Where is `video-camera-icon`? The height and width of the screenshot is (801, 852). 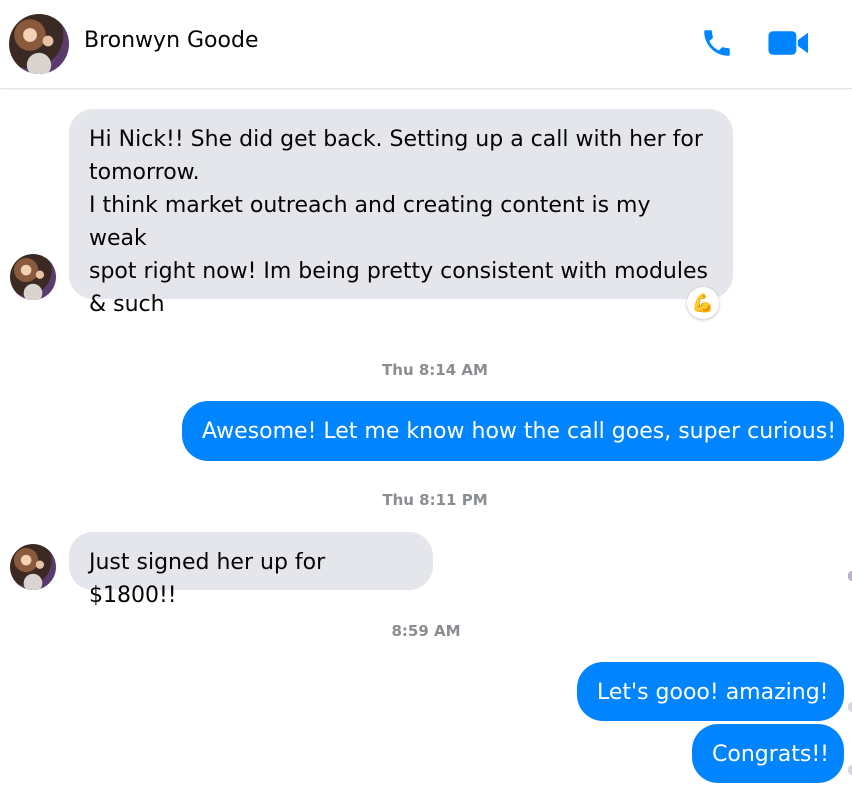
video-camera-icon is located at coordinates (789, 43).